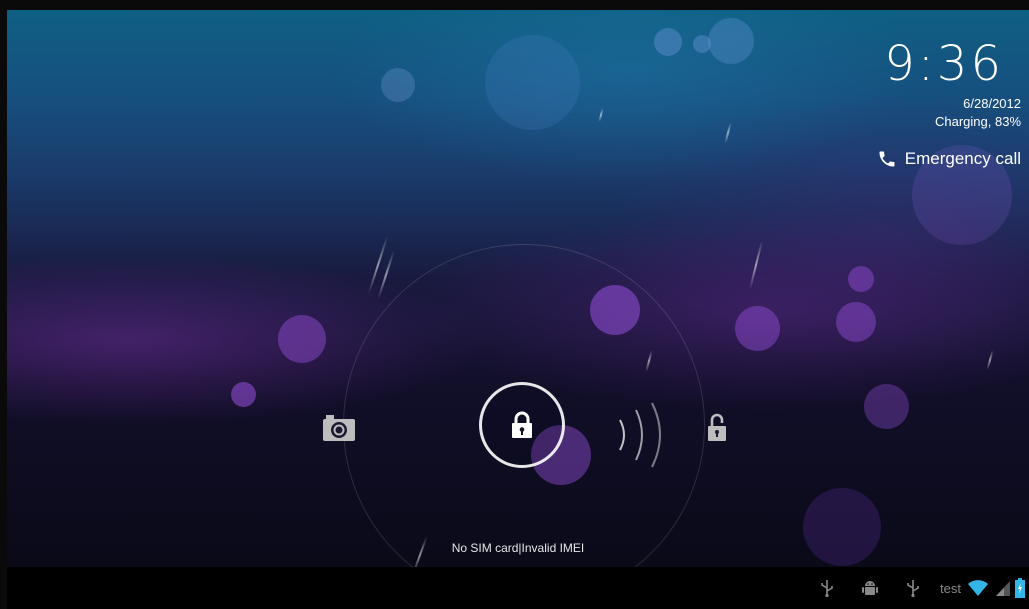  What do you see at coordinates (870, 588) in the screenshot?
I see `android-debug-icon` at bounding box center [870, 588].